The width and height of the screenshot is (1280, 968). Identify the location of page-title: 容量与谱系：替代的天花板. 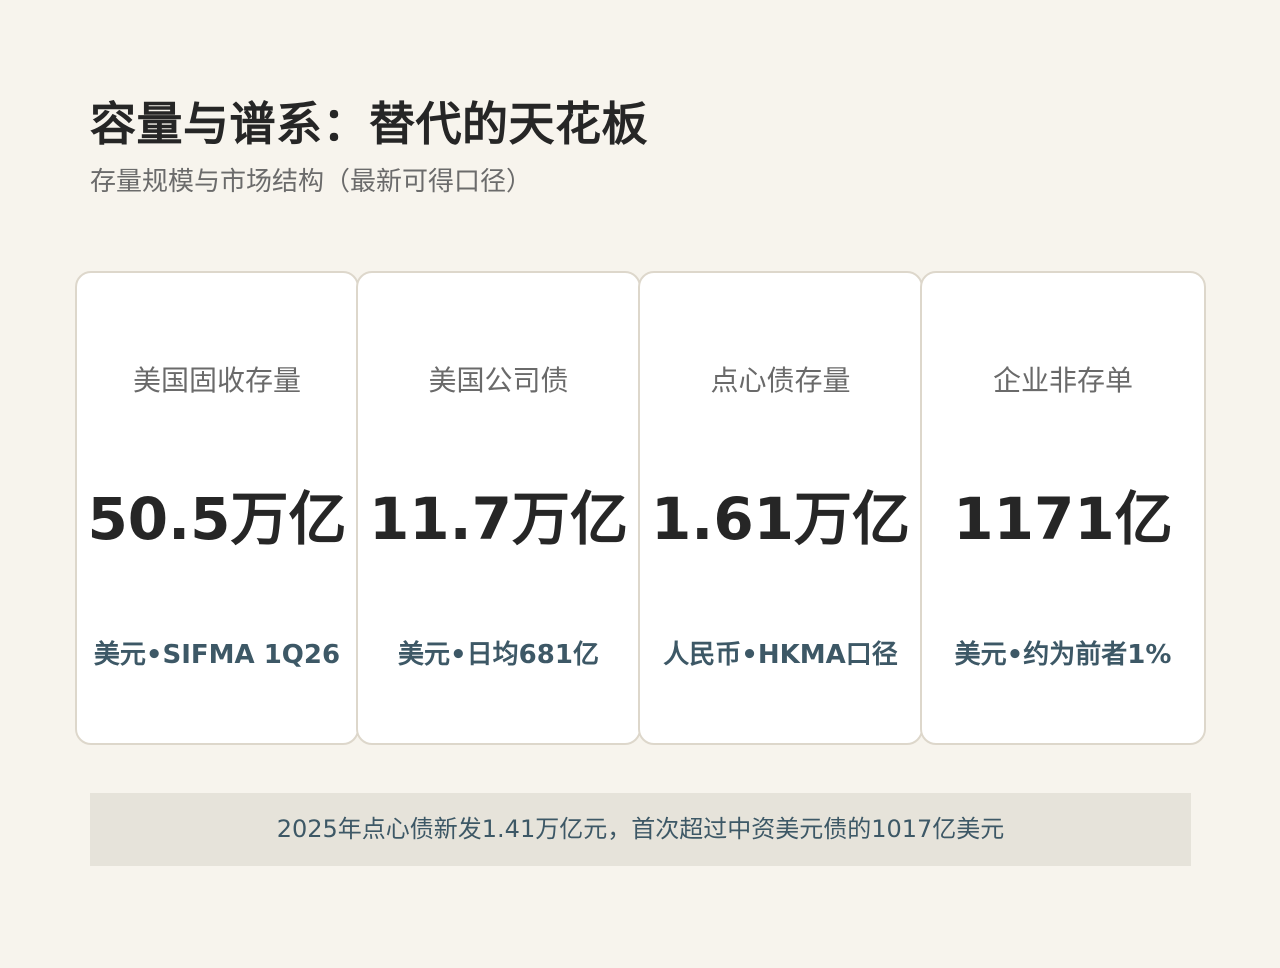
(369, 124).